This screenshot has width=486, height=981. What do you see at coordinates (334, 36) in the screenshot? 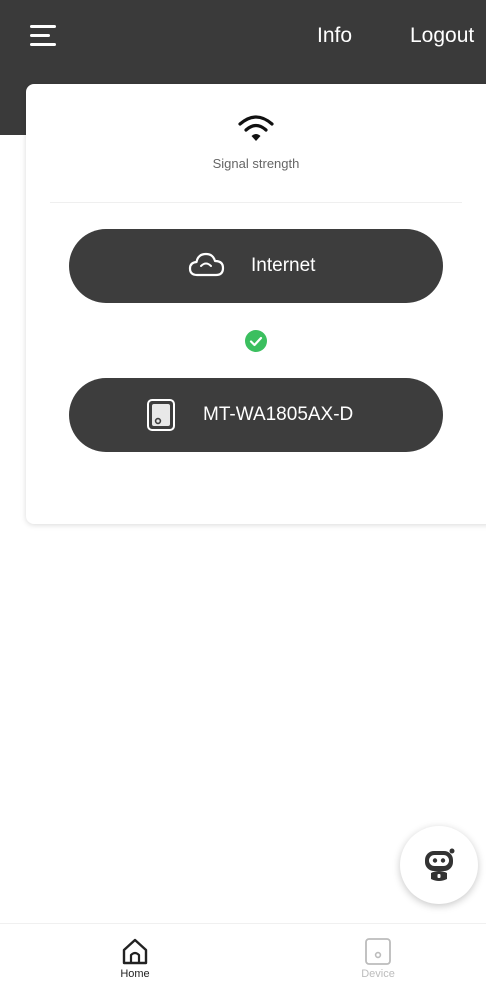
I see `info-link: Info` at bounding box center [334, 36].